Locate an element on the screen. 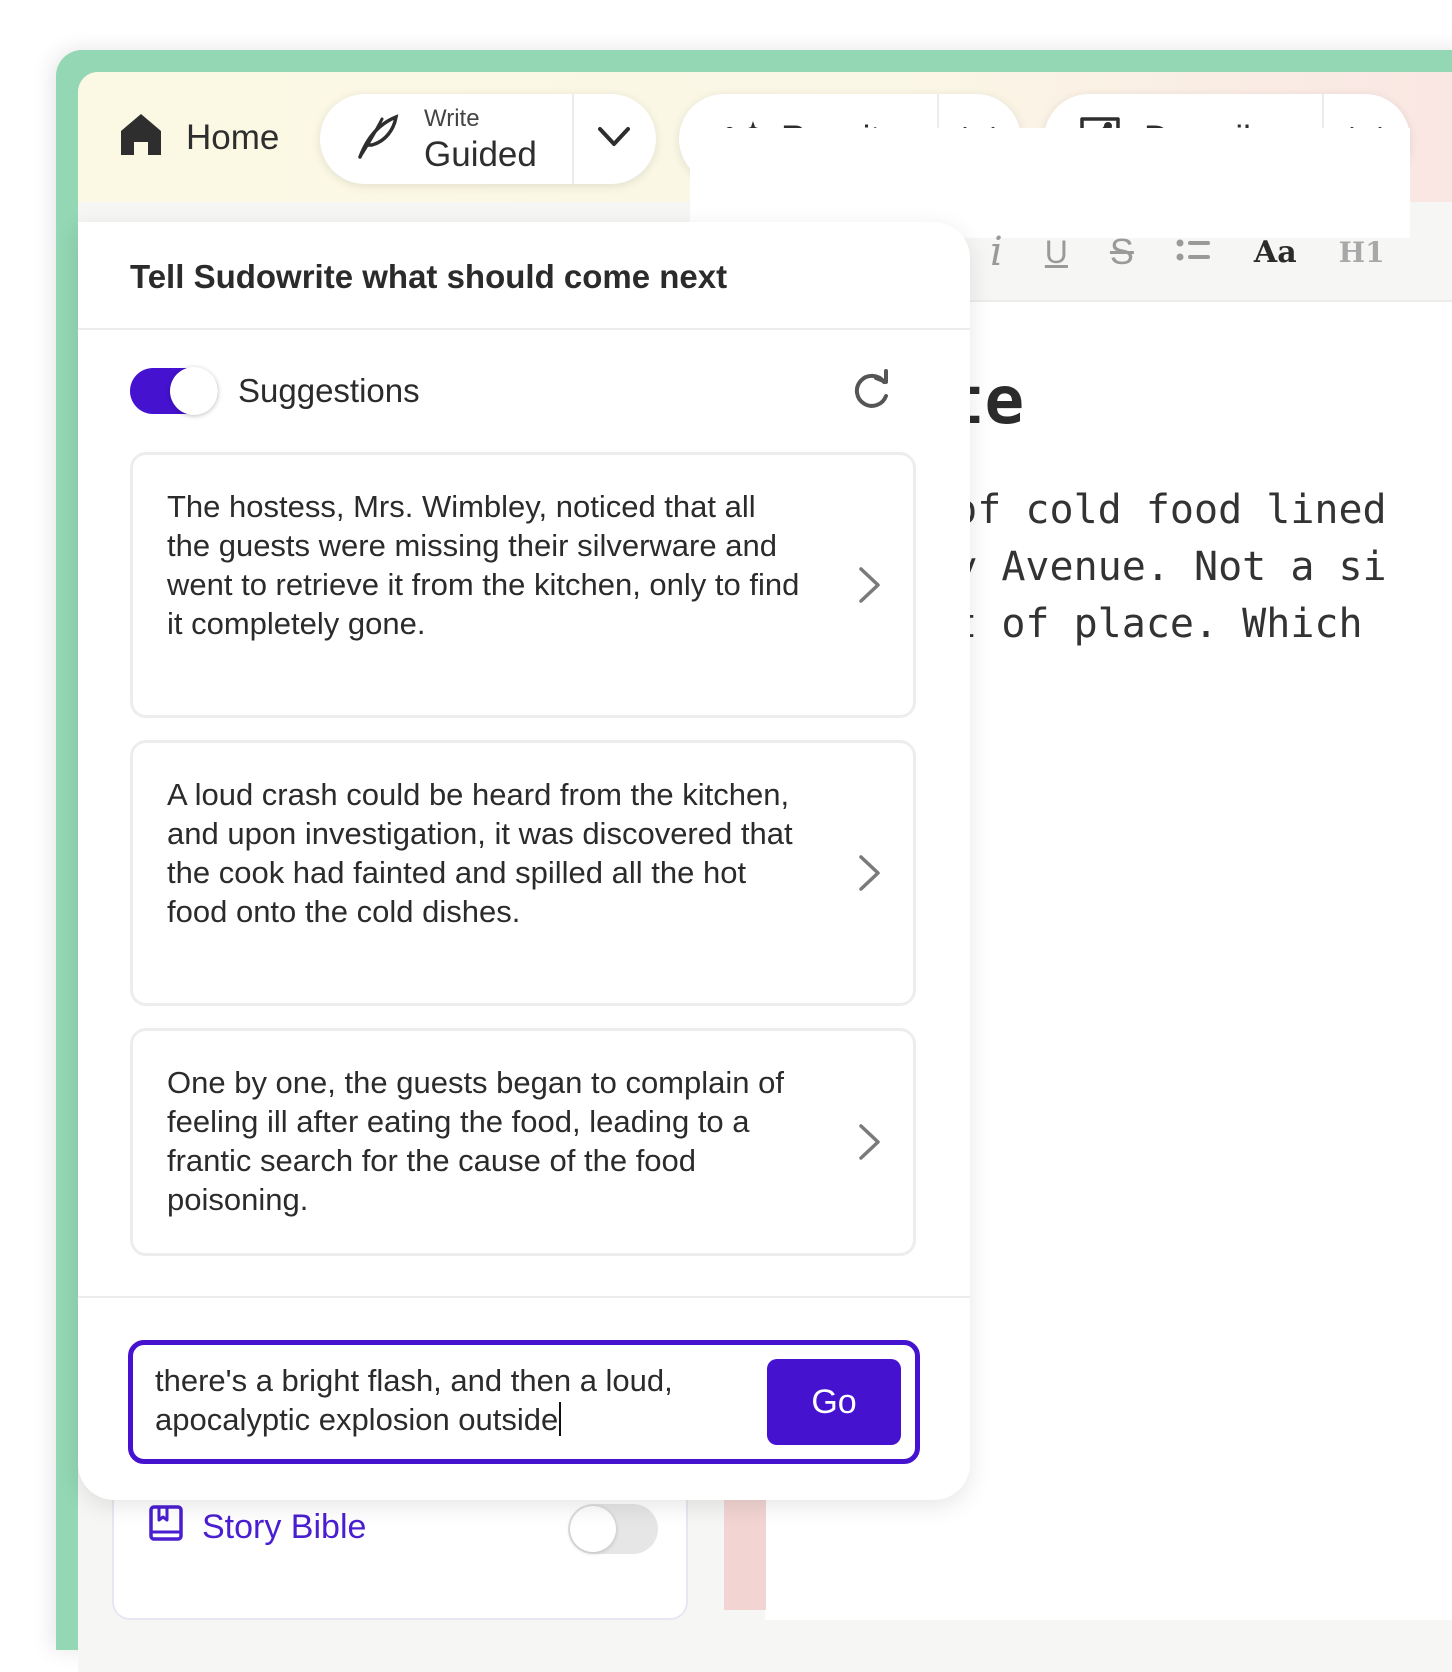  story-bible-toggle is located at coordinates (613, 1529).